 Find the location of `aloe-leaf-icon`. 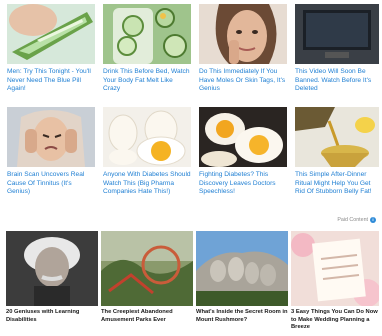

aloe-leaf-icon is located at coordinates (51, 34).